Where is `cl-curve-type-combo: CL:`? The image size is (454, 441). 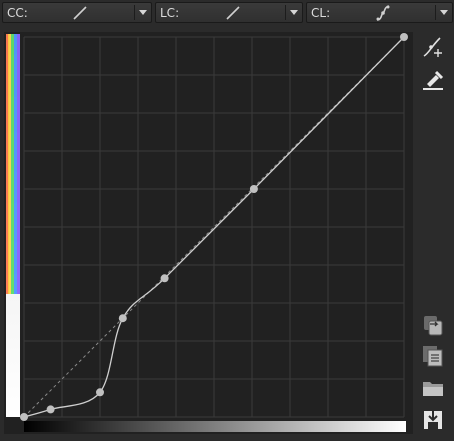 cl-curve-type-combo: CL: is located at coordinates (379, 12).